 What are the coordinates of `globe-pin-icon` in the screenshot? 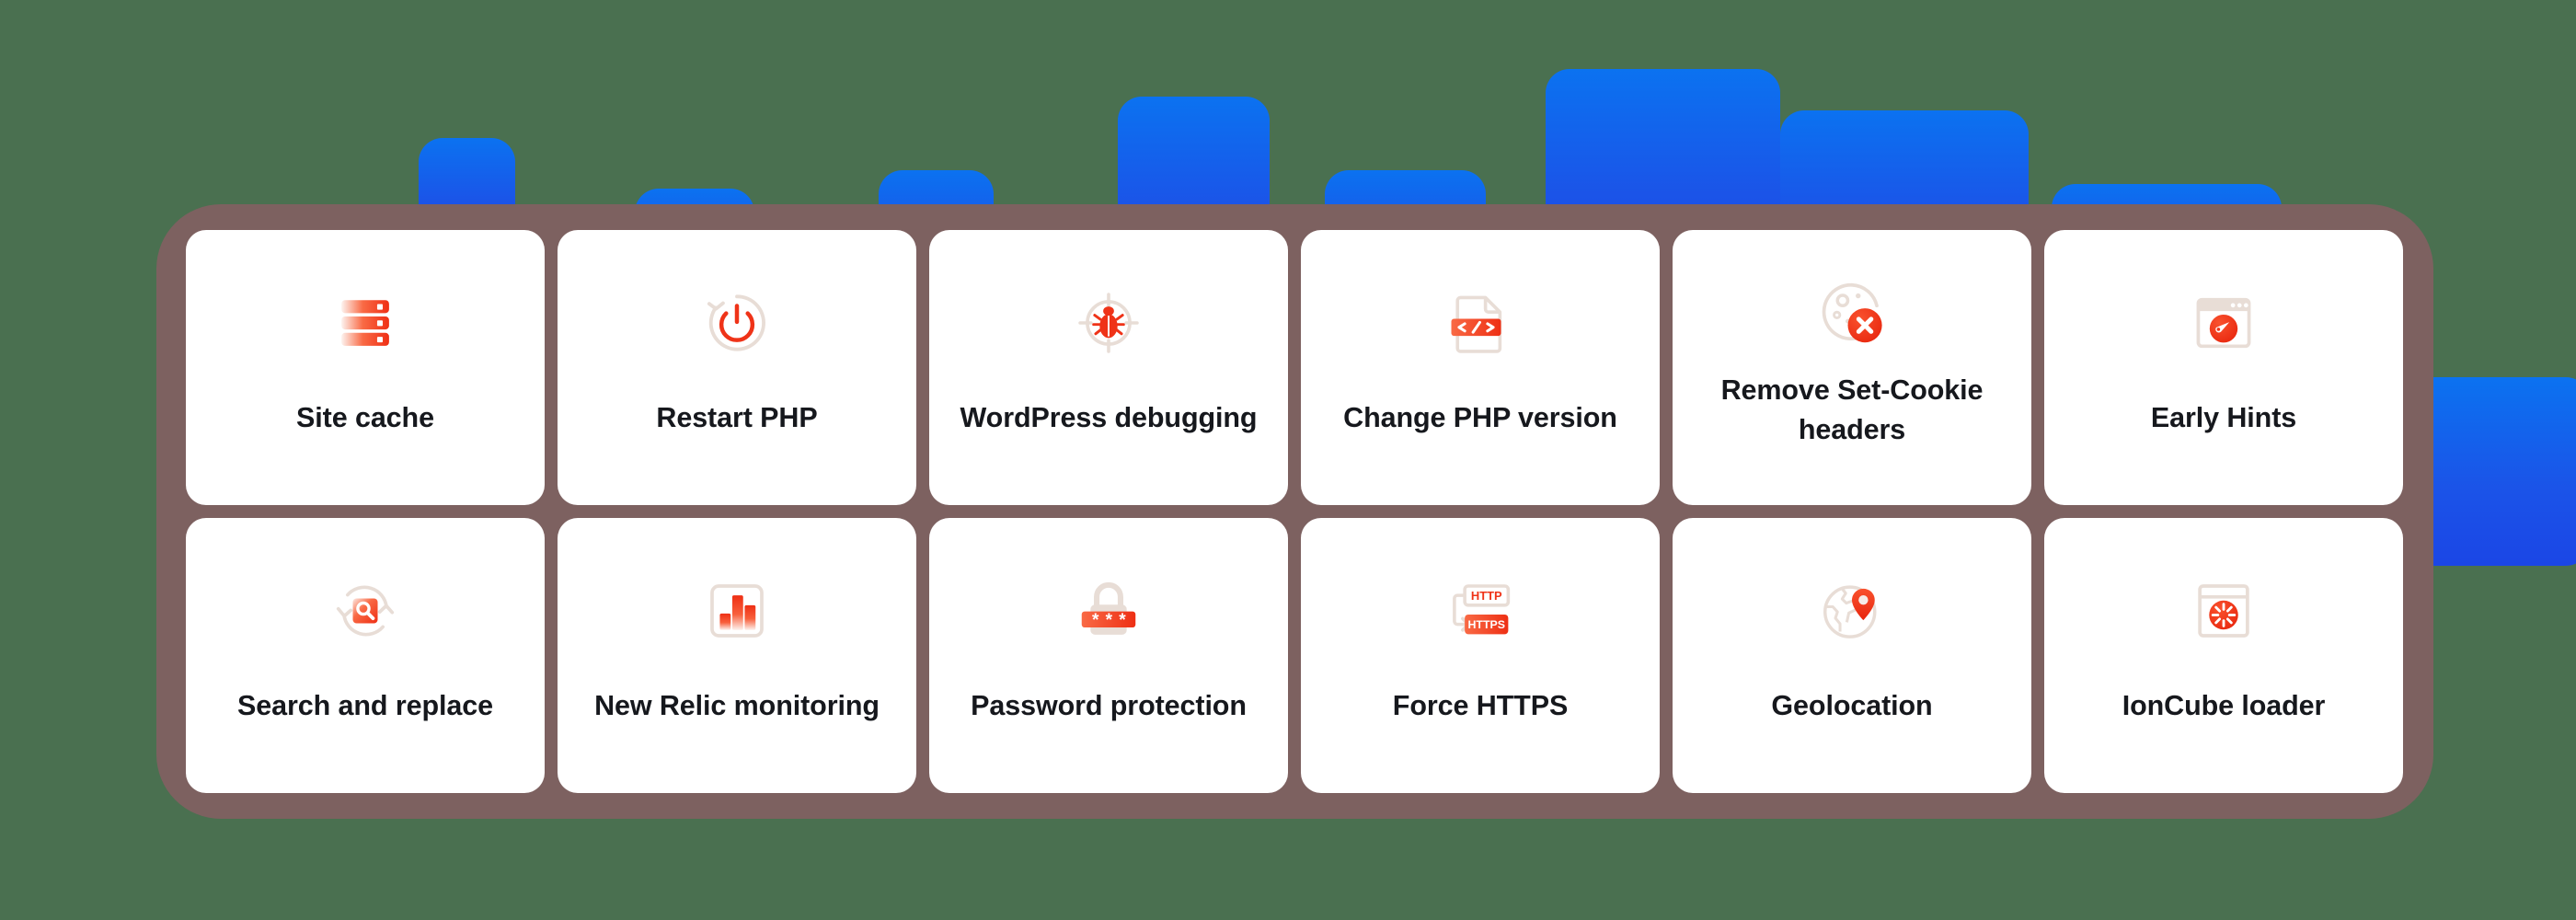 It's located at (1852, 611).